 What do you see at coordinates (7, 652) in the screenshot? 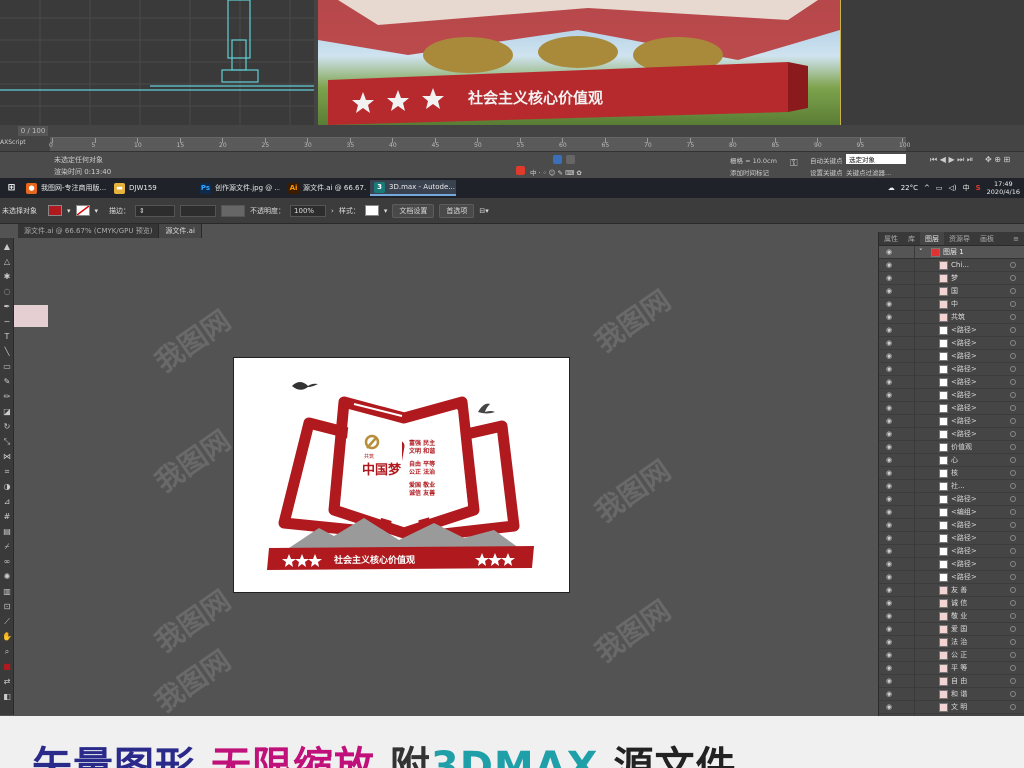
I see `zoom-icon: ⌕` at bounding box center [7, 652].